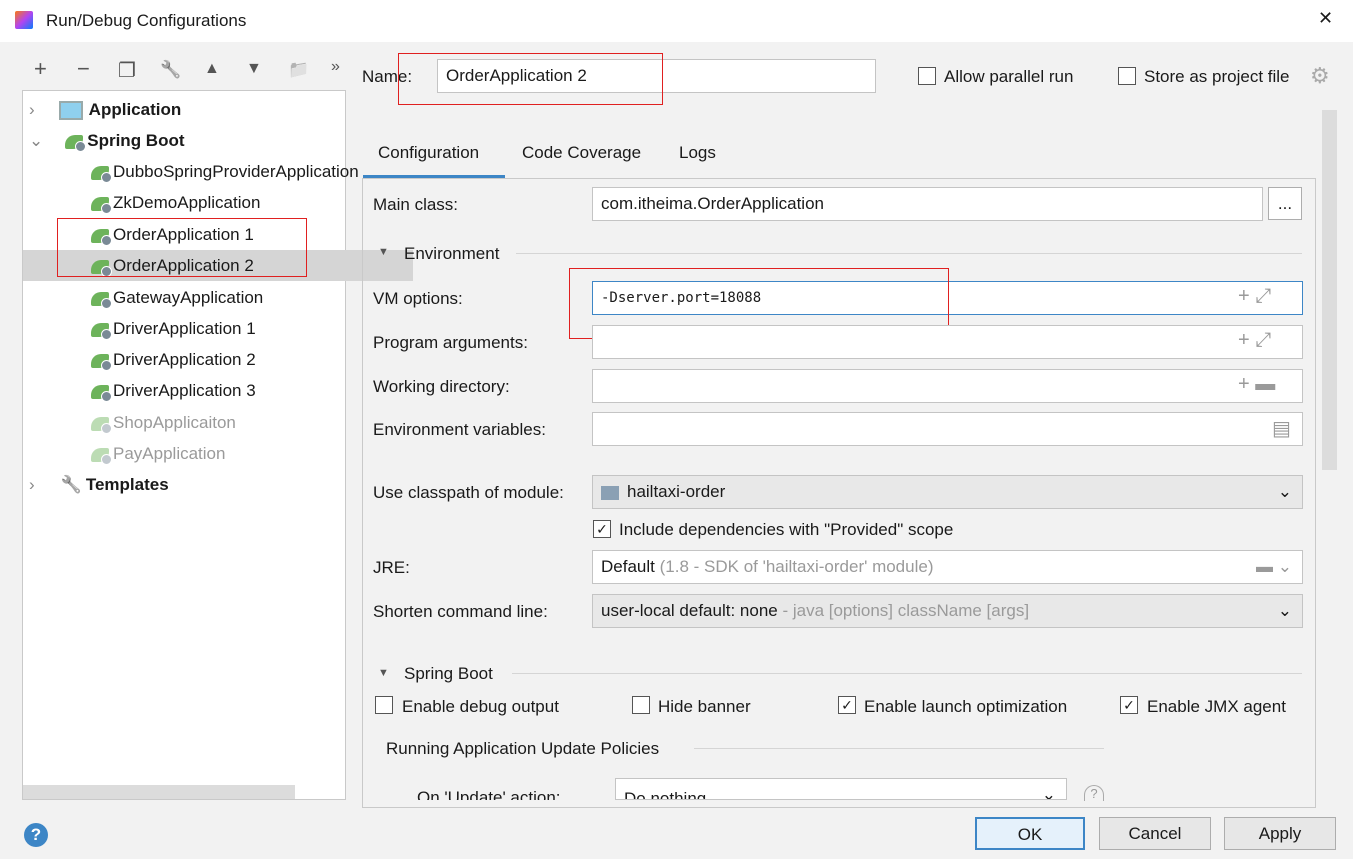 This screenshot has height=859, width=1353. Describe the element at coordinates (174, 422) in the screenshot. I see `tree-item-label: ShopApplicaiton` at that location.